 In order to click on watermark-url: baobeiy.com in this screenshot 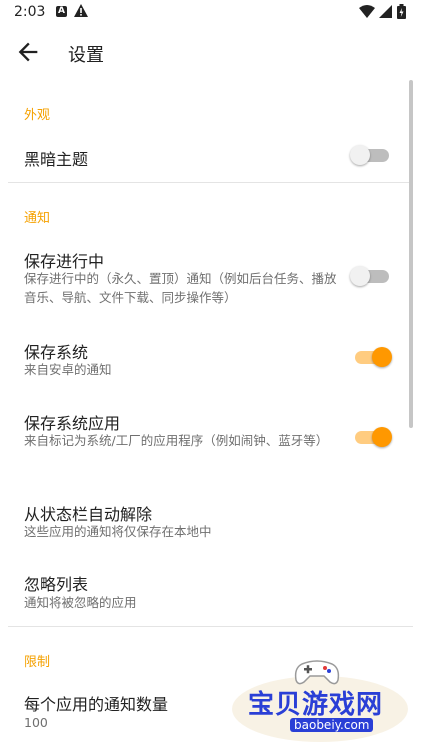, I will do `click(332, 725)`.